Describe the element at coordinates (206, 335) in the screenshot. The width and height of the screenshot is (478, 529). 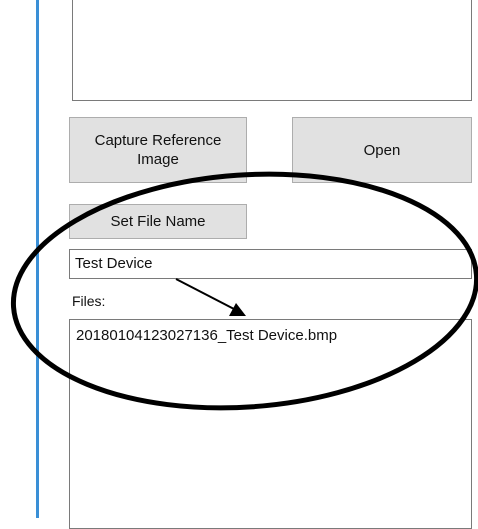
I see `list-item: 20180104123027136_Test Device.bmp` at that location.